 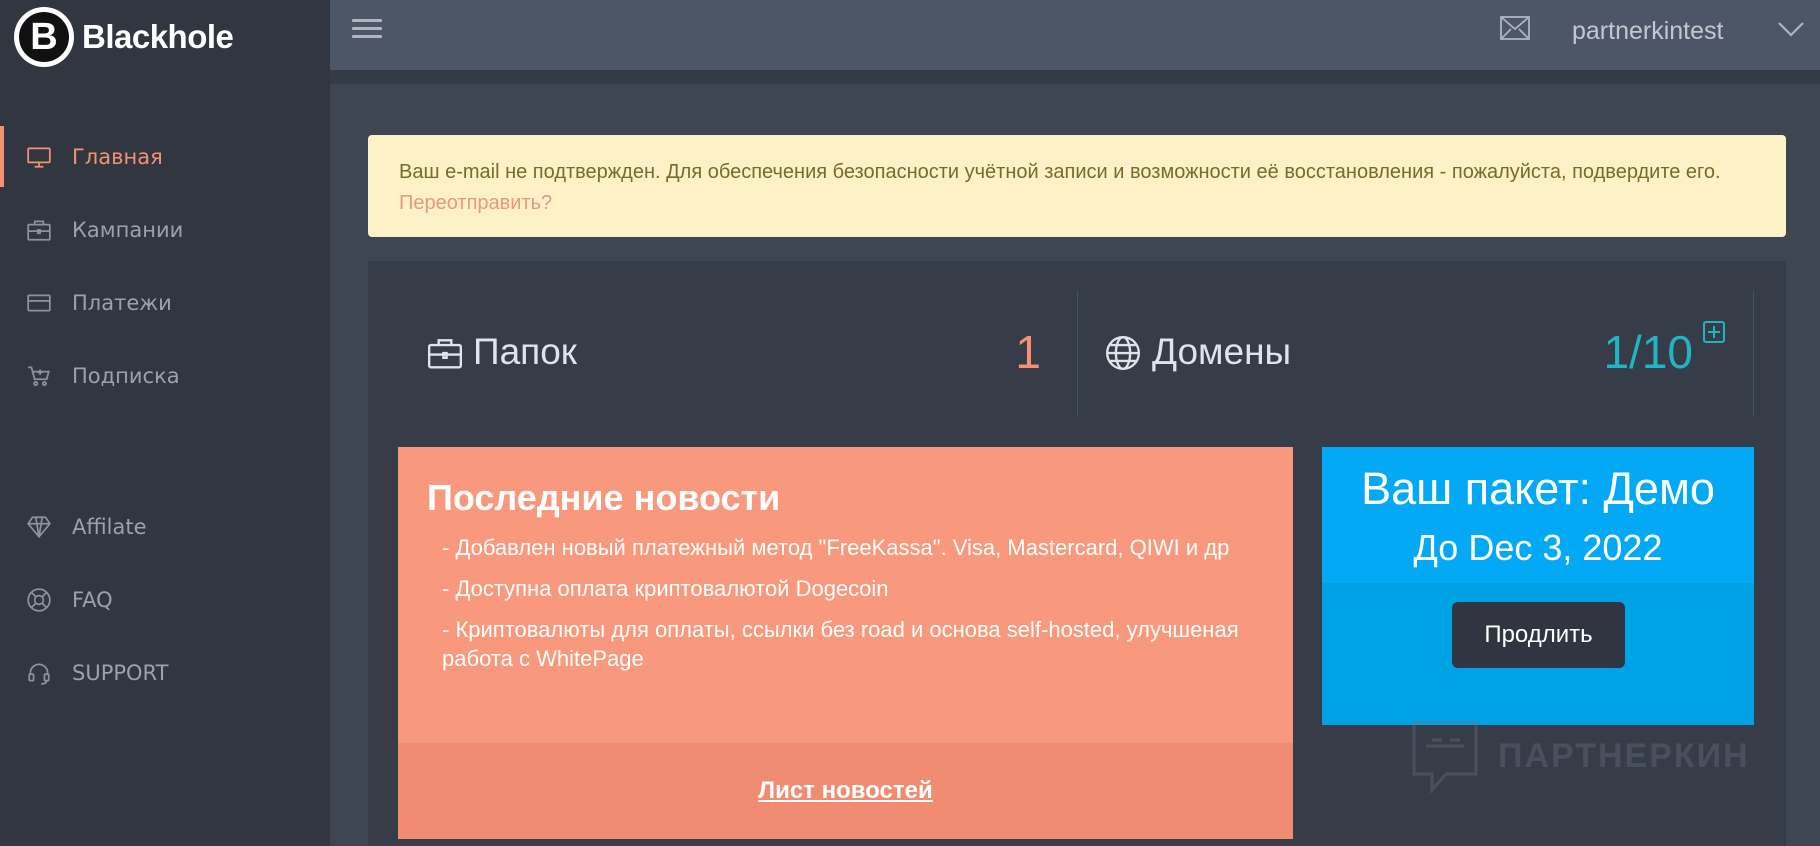 I want to click on sidebar-item-label: Главная, so click(x=117, y=156).